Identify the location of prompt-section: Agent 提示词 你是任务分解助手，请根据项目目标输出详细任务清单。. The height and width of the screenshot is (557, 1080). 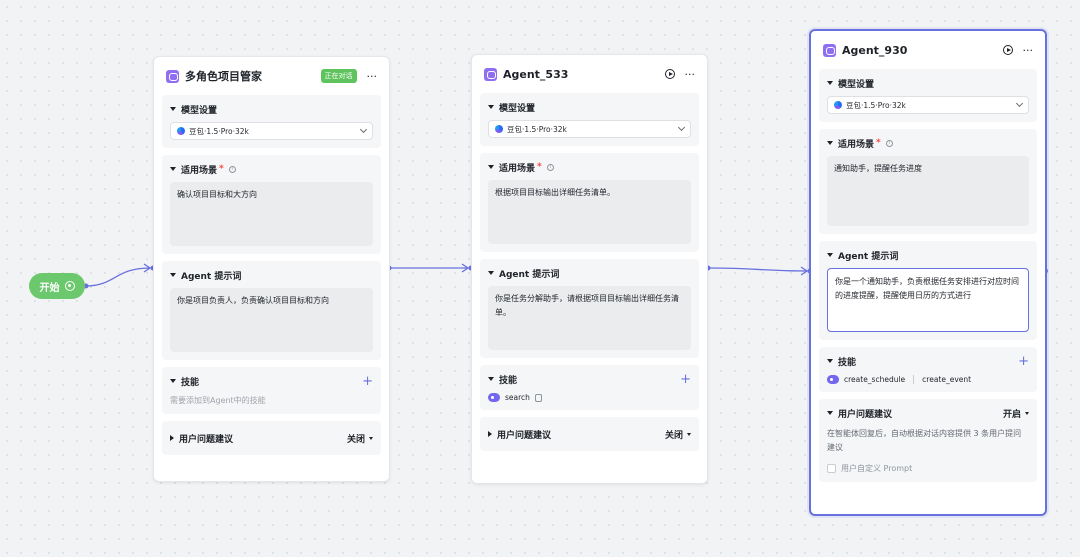
(589, 308).